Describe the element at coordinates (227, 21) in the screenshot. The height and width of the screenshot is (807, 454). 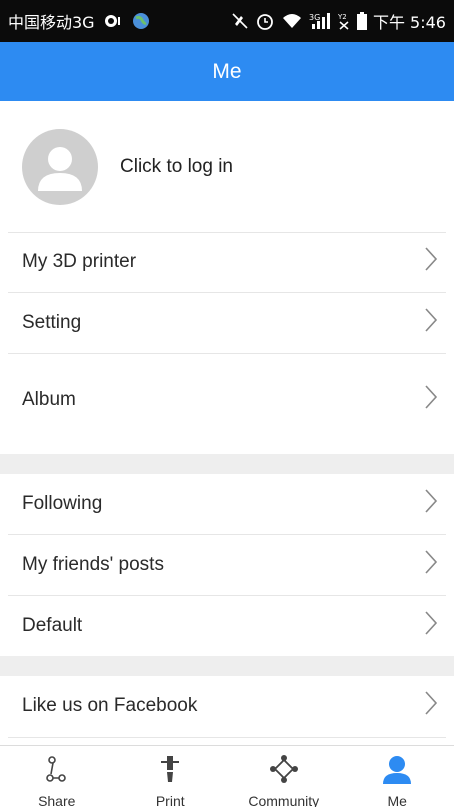
I see `status-bar: 中国移动3G 3G Y2 下午 5:46` at that location.